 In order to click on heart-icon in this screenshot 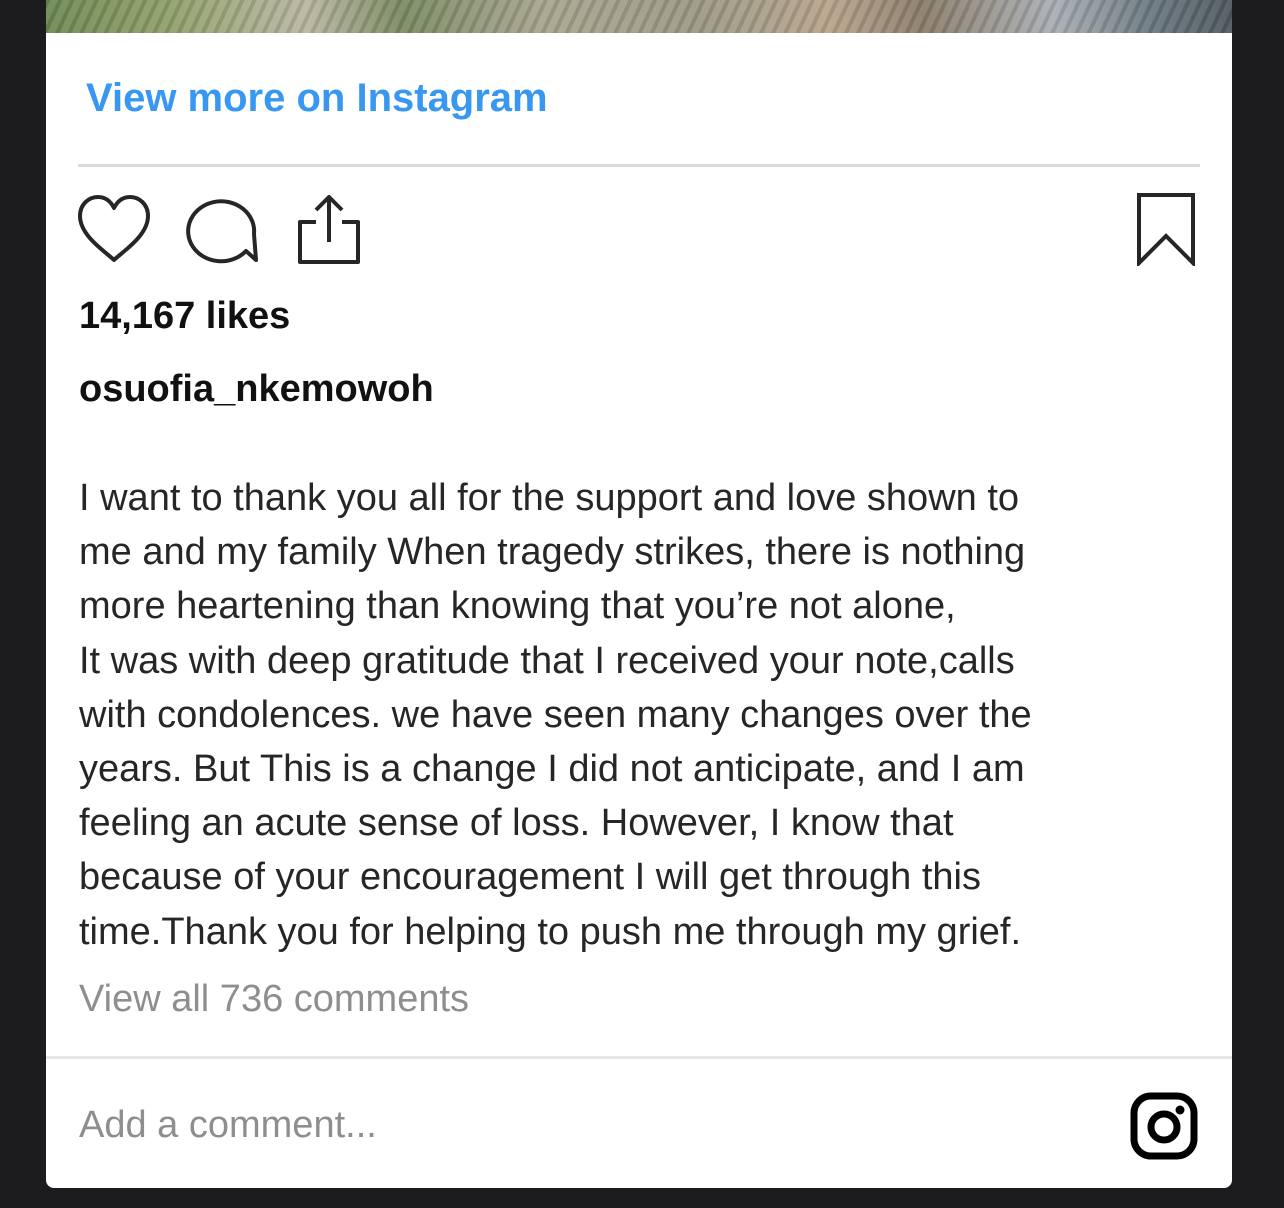, I will do `click(114, 228)`.